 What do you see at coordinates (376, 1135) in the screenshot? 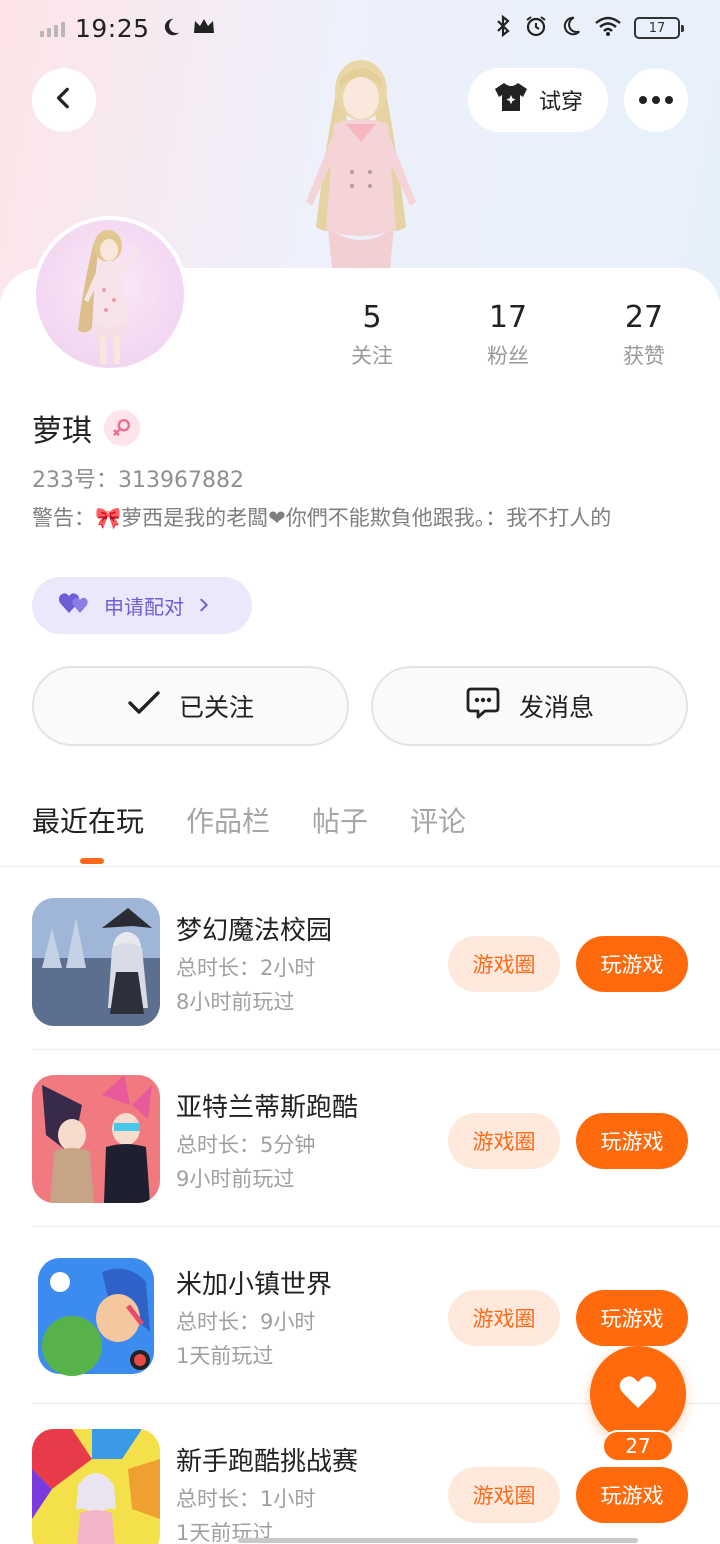
I see `list-item: 亚特兰蒂斯跑酷 总时长：5分钟 9小时前玩过 游戏圈 玩游戏` at bounding box center [376, 1135].